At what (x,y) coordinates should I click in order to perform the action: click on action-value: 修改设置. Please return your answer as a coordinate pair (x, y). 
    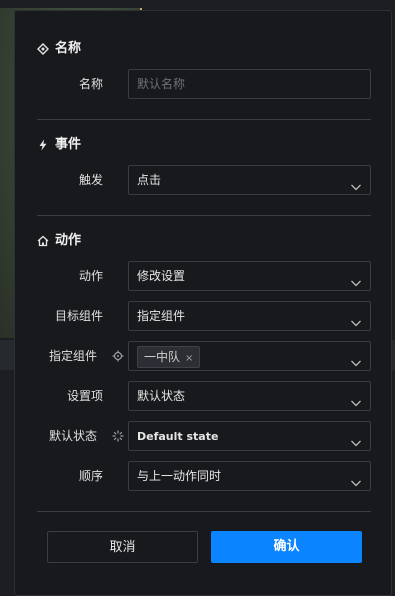
    Looking at the image, I should click on (161, 276).